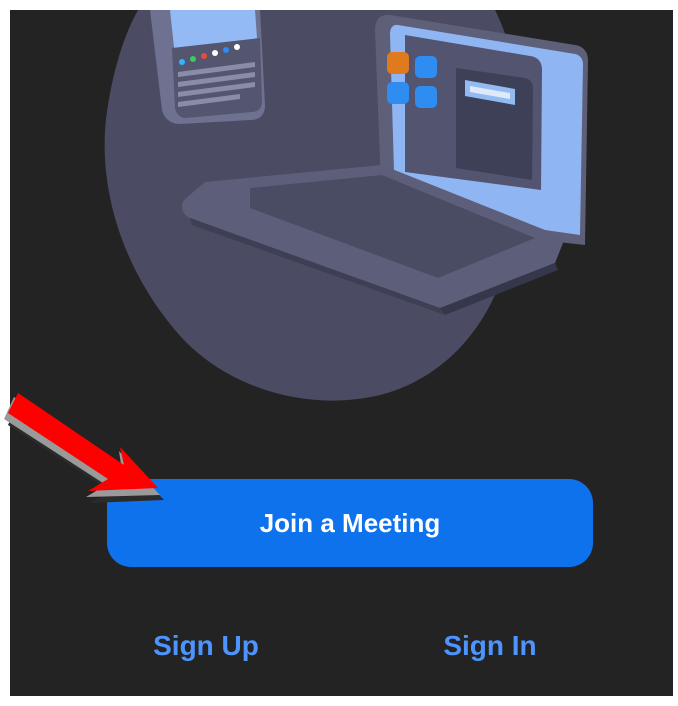  What do you see at coordinates (206, 646) in the screenshot?
I see `sign-up-button: Sign Up` at bounding box center [206, 646].